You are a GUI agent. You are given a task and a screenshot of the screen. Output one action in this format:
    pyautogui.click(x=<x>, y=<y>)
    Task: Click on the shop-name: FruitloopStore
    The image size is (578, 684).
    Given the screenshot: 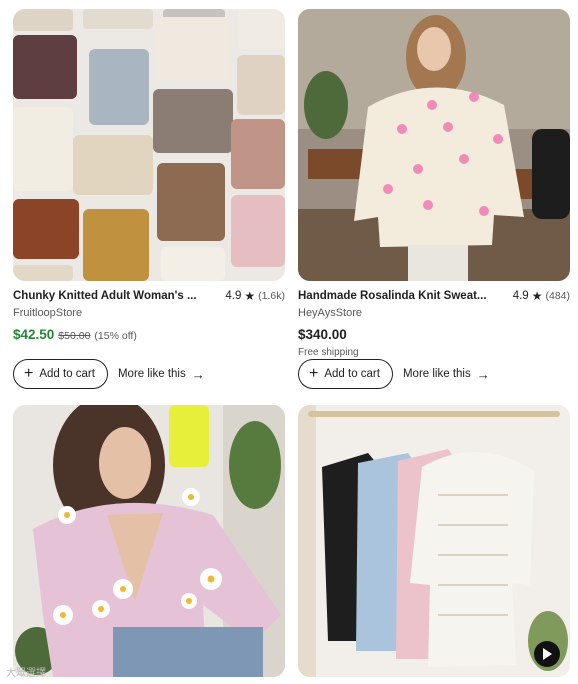 What is the action you would take?
    pyautogui.click(x=149, y=314)
    